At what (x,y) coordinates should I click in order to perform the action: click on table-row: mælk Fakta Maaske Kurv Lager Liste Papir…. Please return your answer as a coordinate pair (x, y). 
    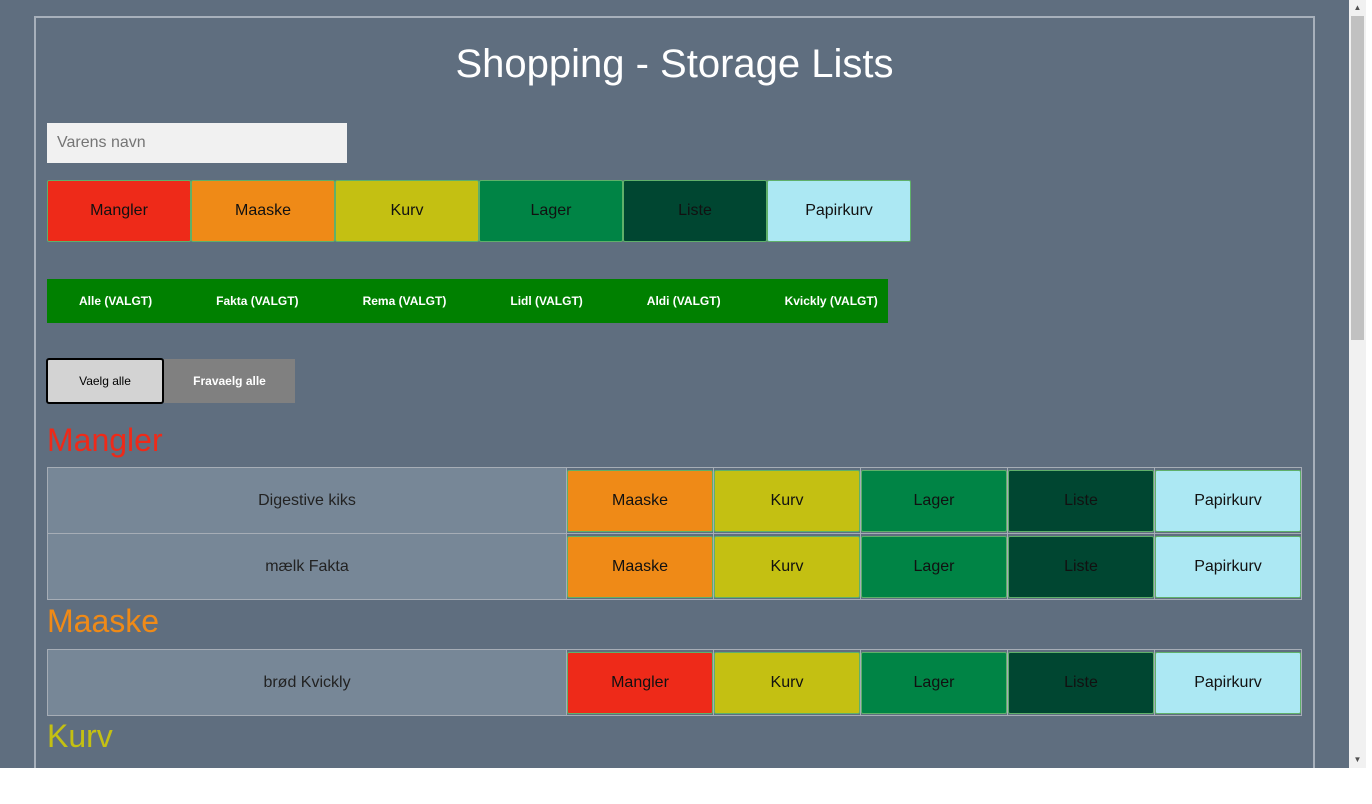
    Looking at the image, I should click on (674, 566).